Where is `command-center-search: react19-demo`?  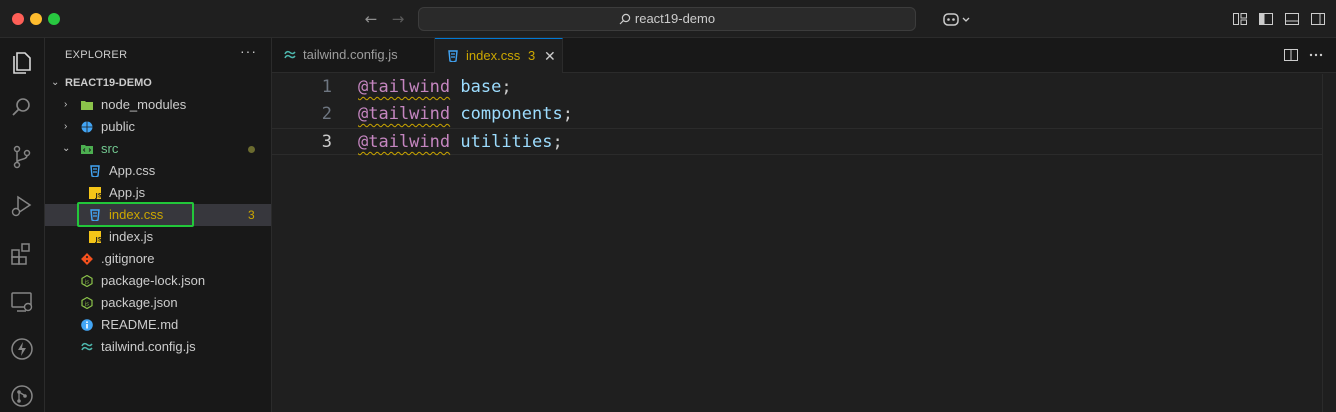 command-center-search: react19-demo is located at coordinates (667, 19).